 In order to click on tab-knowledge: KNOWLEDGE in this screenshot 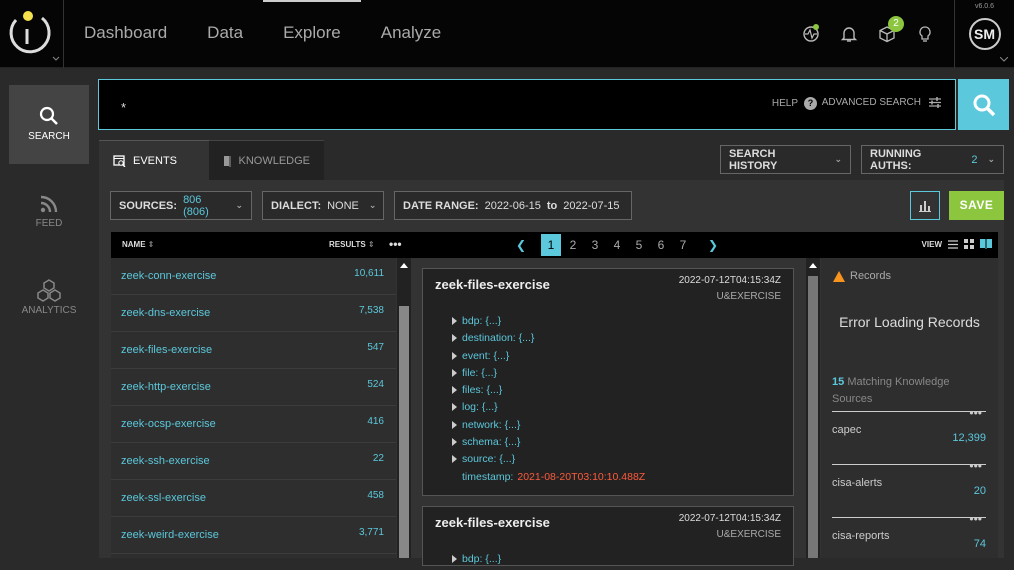, I will do `click(266, 160)`.